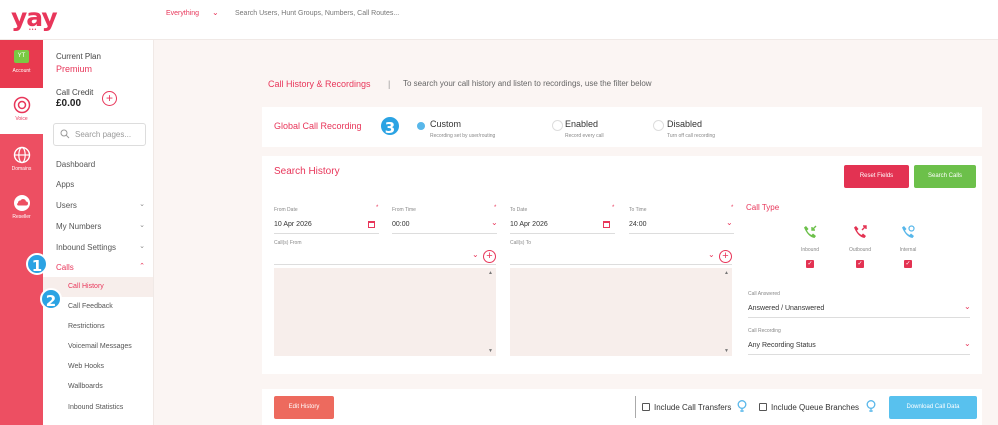  I want to click on chevron-up-icon: ⌃, so click(142, 266).